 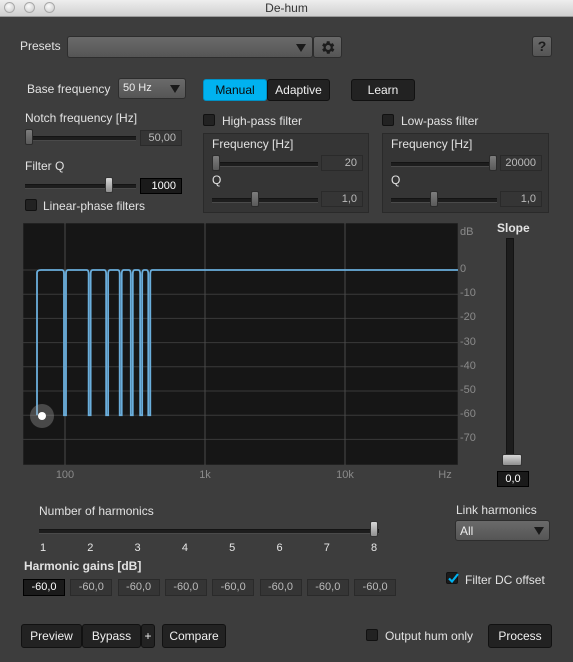 What do you see at coordinates (184, 548) in the screenshot?
I see `harmonic-tick-label: 4` at bounding box center [184, 548].